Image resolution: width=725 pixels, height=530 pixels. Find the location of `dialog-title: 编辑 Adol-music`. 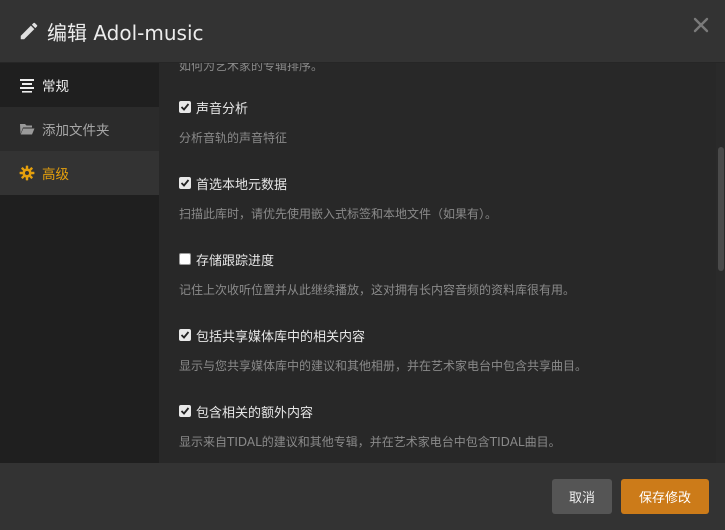

dialog-title: 编辑 Adol-music is located at coordinates (125, 33).